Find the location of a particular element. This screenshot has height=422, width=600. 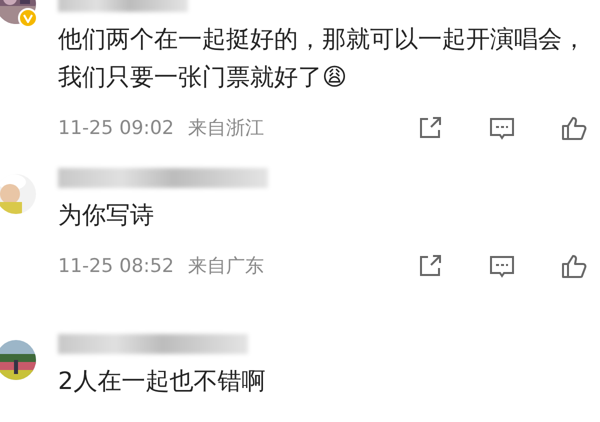

comment-text: 他们两个在一起挺好的，那就可以一起开演唱会，我们只要一张门票就好了😩 is located at coordinates (322, 58).